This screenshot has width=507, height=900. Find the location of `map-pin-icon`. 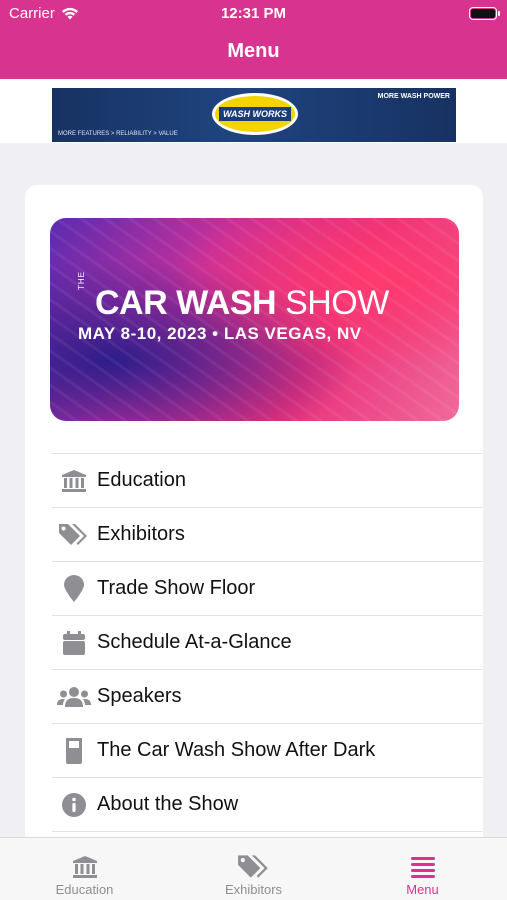

map-pin-icon is located at coordinates (74, 588).